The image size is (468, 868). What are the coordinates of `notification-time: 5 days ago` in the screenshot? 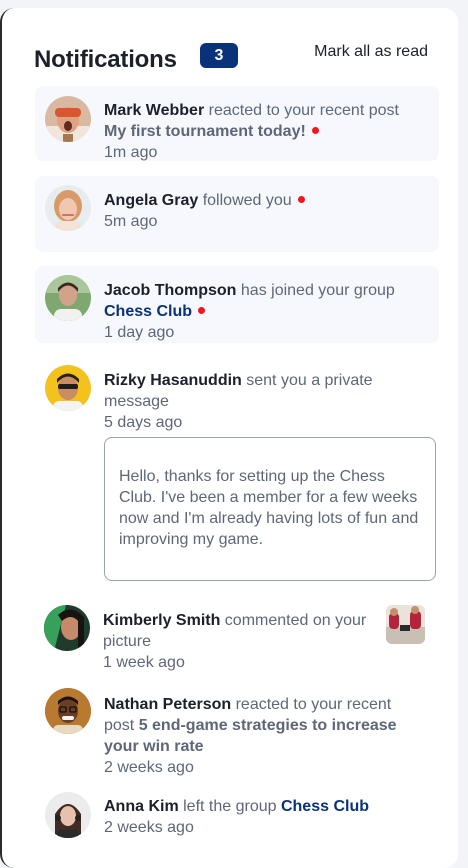 It's located at (143, 422).